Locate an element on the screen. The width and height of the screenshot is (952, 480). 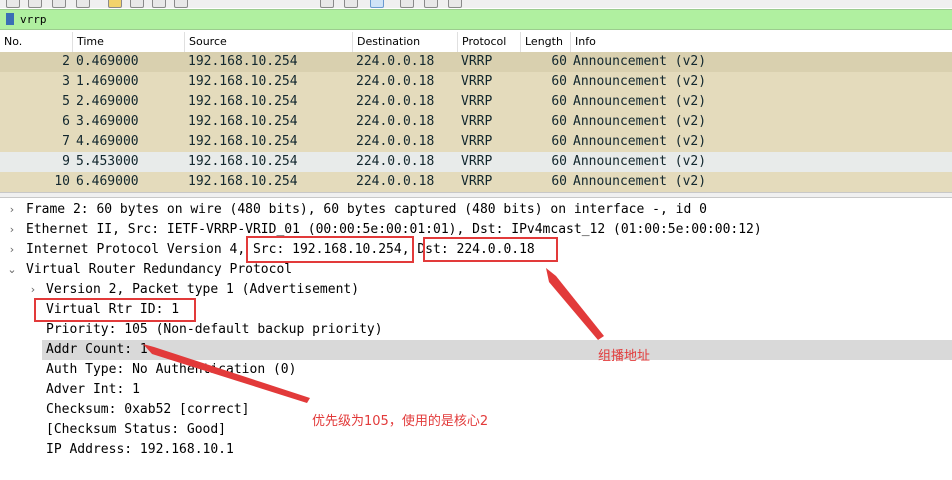
cell-no: 6 is located at coordinates (66, 121).